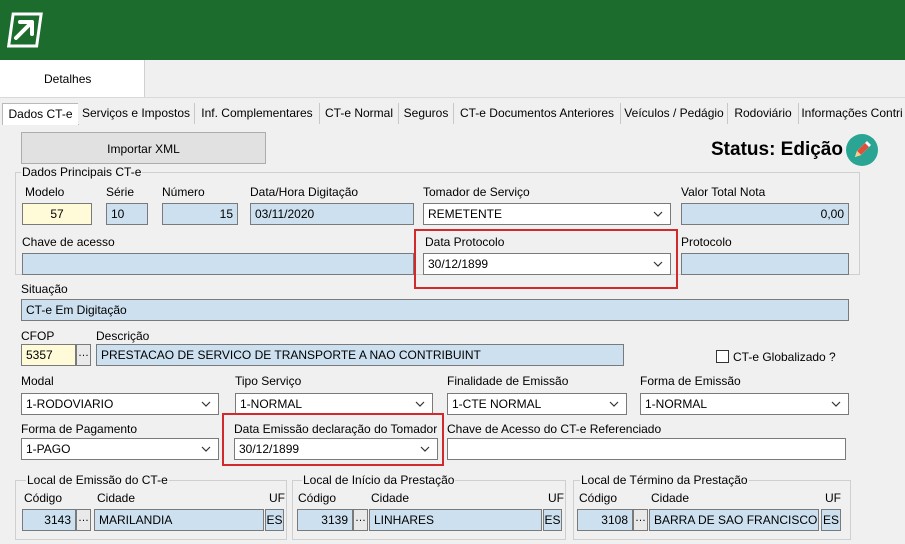 The image size is (905, 544). I want to click on local-emissao-uf-field: ES, so click(274, 520).